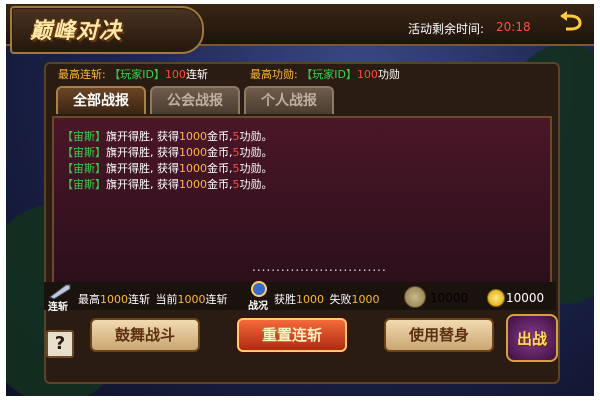  I want to click on sword-icon, so click(60, 292).